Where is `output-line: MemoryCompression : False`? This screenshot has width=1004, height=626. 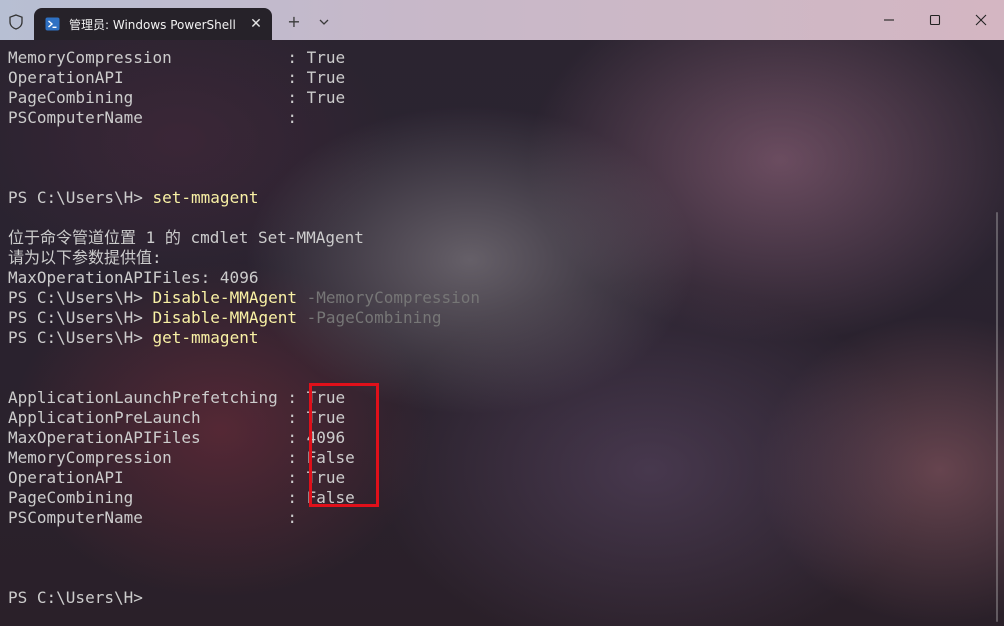 output-line: MemoryCompression : False is located at coordinates (181, 457).